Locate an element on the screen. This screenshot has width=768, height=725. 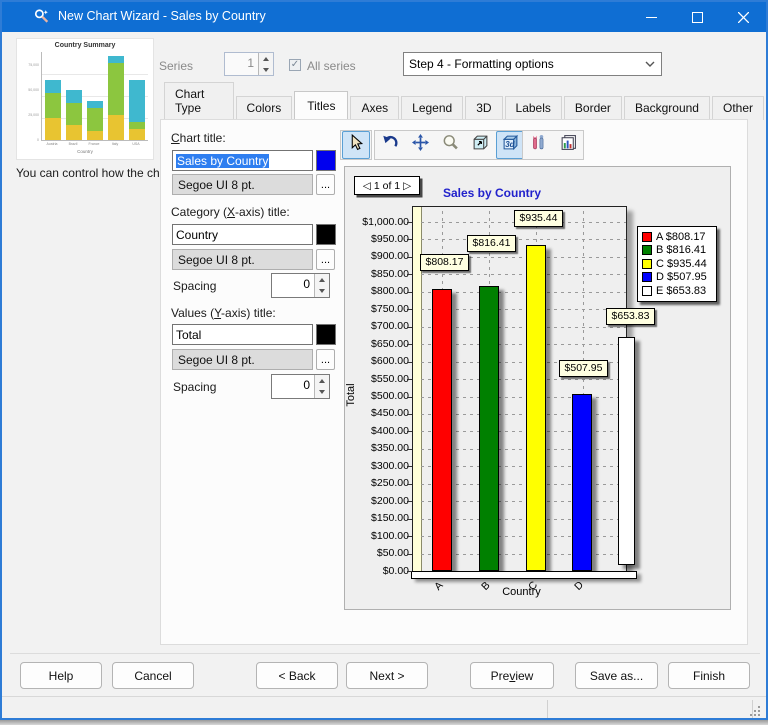
preview-button: Pre v iew is located at coordinates (512, 675).